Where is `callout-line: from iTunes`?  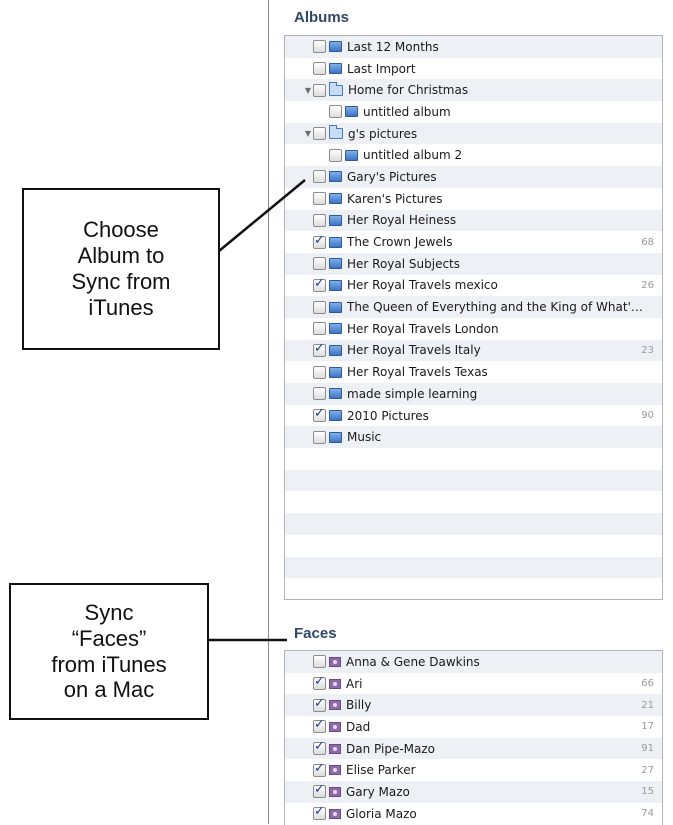
callout-line: from iTunes is located at coordinates (109, 664).